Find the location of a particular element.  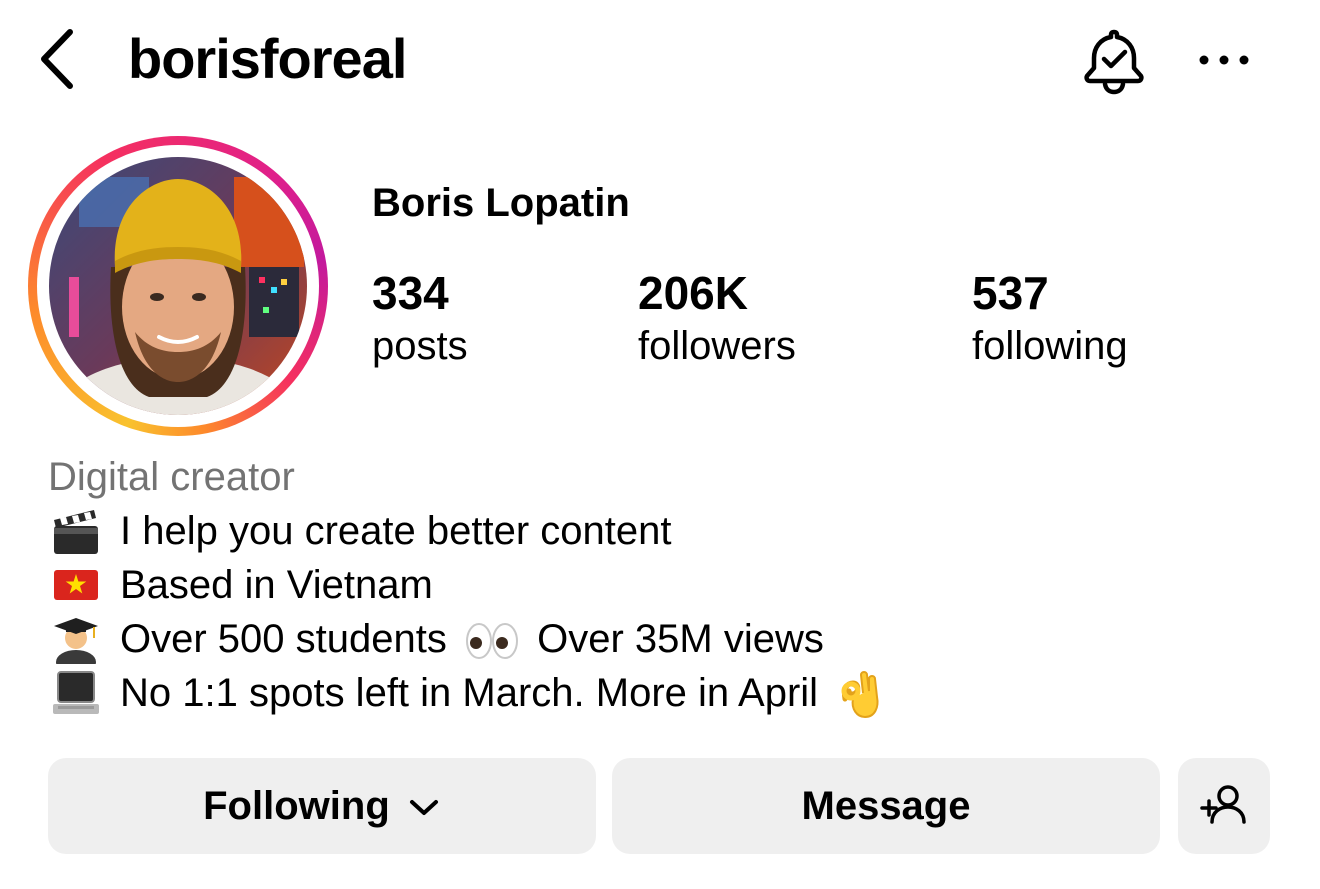

laptop-icon is located at coordinates (76, 692).